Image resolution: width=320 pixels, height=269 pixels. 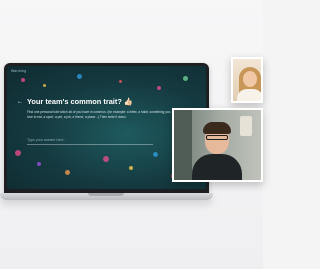 I want to click on room-shelf, so click(x=183, y=145).